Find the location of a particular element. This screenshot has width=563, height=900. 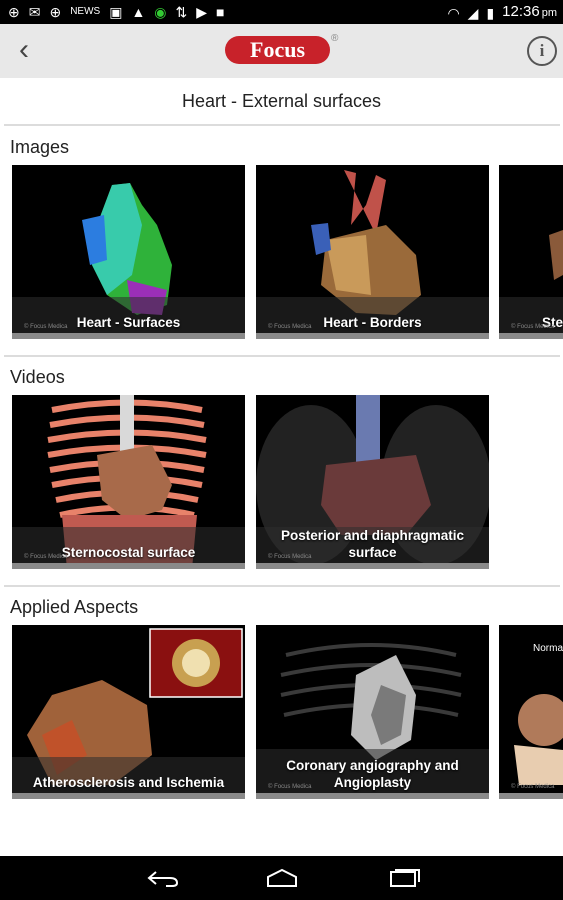

section-title-applied-aspects: Applied Aspects is located at coordinates (74, 607).